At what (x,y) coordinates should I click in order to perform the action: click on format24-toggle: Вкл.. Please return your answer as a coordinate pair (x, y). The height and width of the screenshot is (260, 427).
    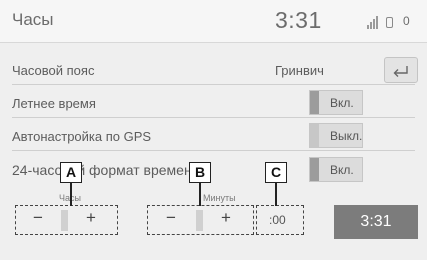
    Looking at the image, I should click on (336, 169).